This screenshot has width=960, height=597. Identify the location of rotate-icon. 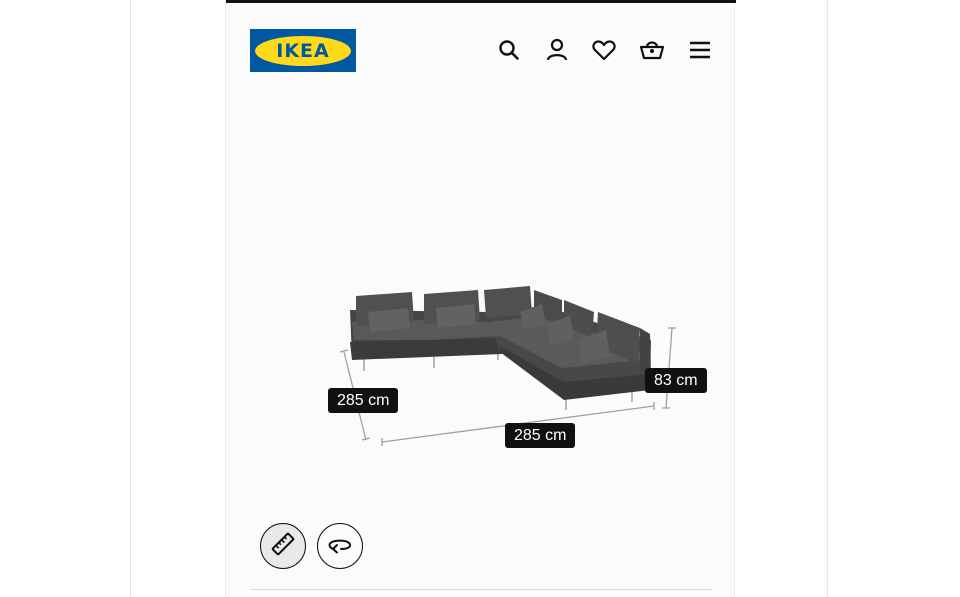
(340, 546).